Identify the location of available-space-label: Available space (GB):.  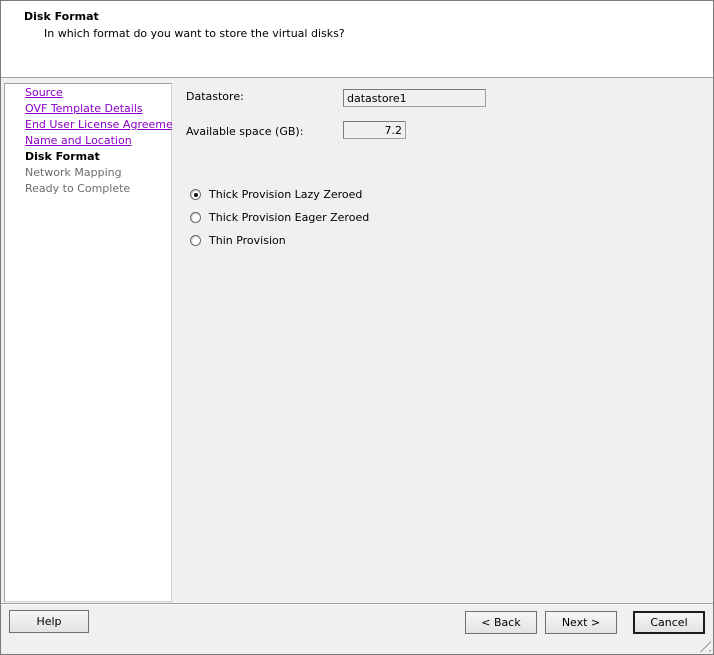
(245, 131).